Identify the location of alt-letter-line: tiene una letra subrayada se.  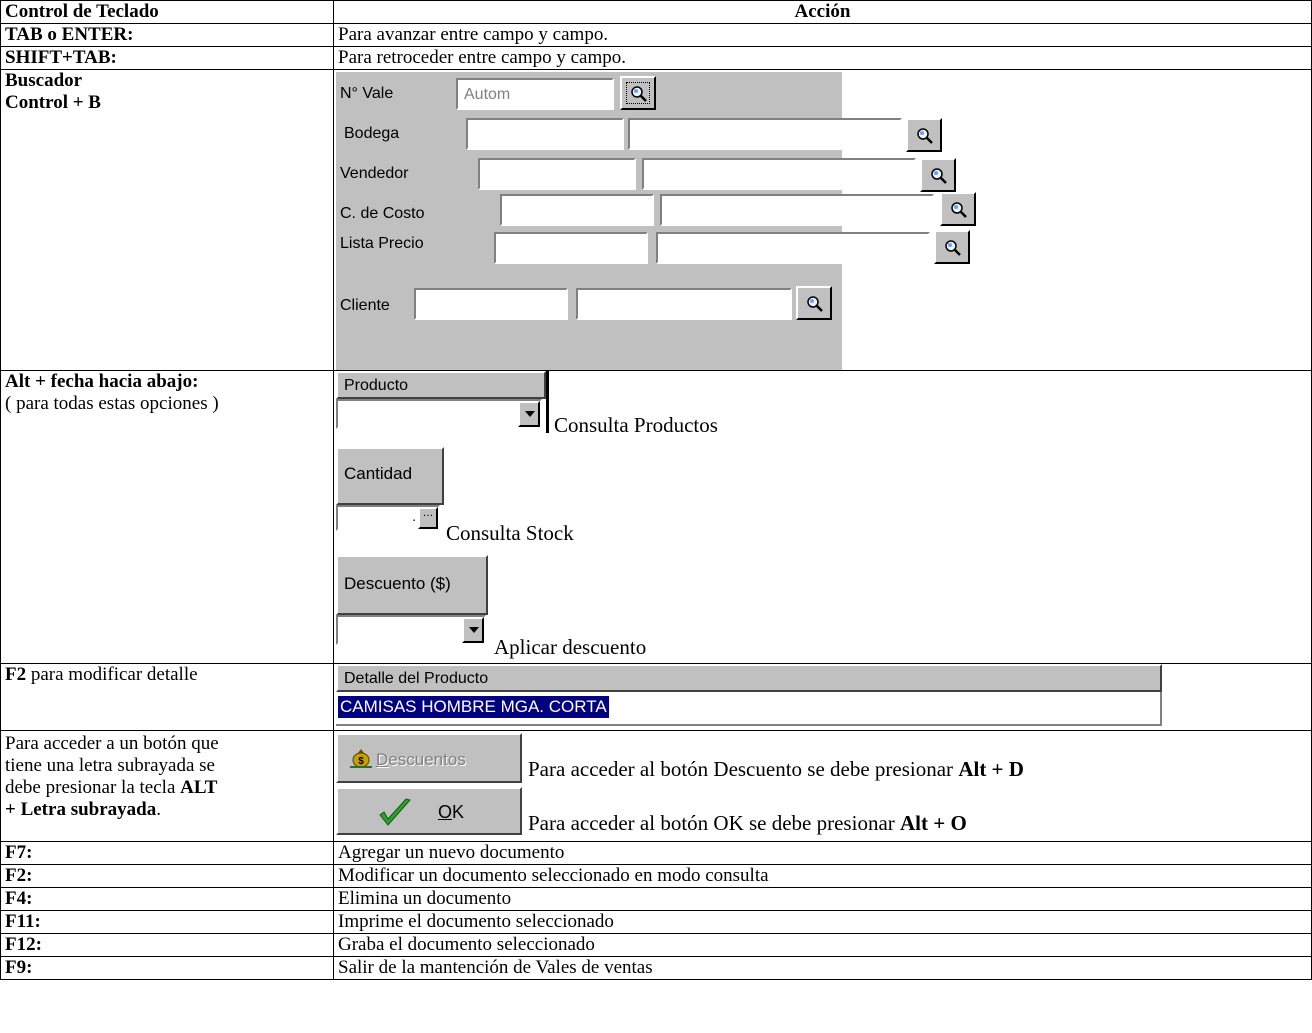
(110, 765).